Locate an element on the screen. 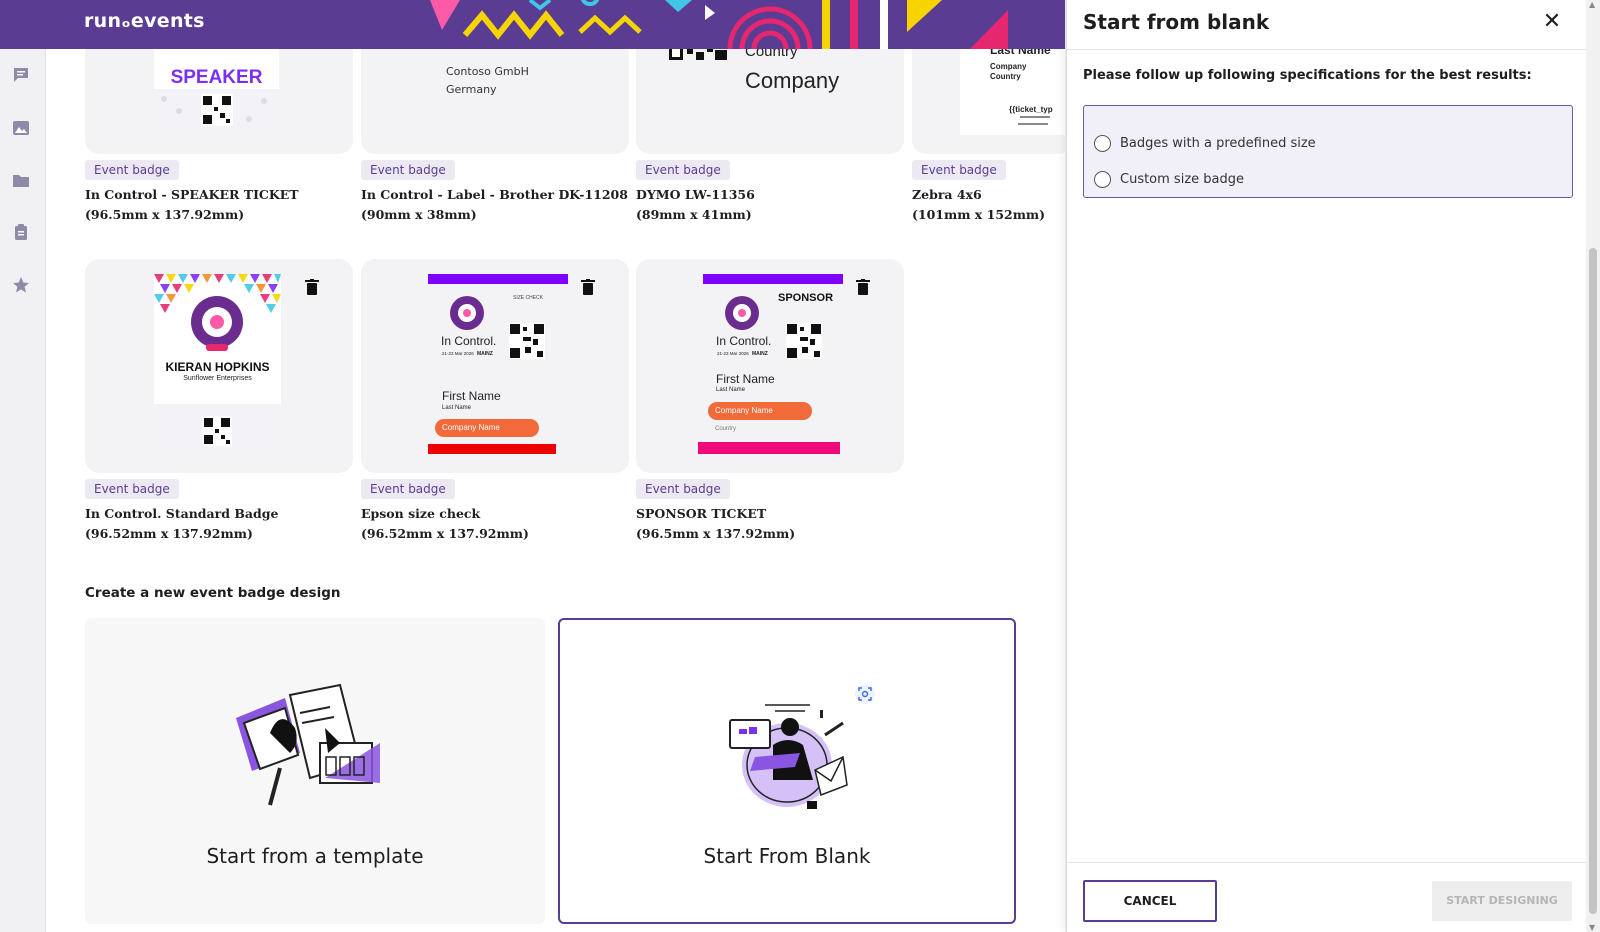 The width and height of the screenshot is (1600, 932). badge-preview: KIERAN HOPKINS Sunflower Enterprises is located at coordinates (217, 365).